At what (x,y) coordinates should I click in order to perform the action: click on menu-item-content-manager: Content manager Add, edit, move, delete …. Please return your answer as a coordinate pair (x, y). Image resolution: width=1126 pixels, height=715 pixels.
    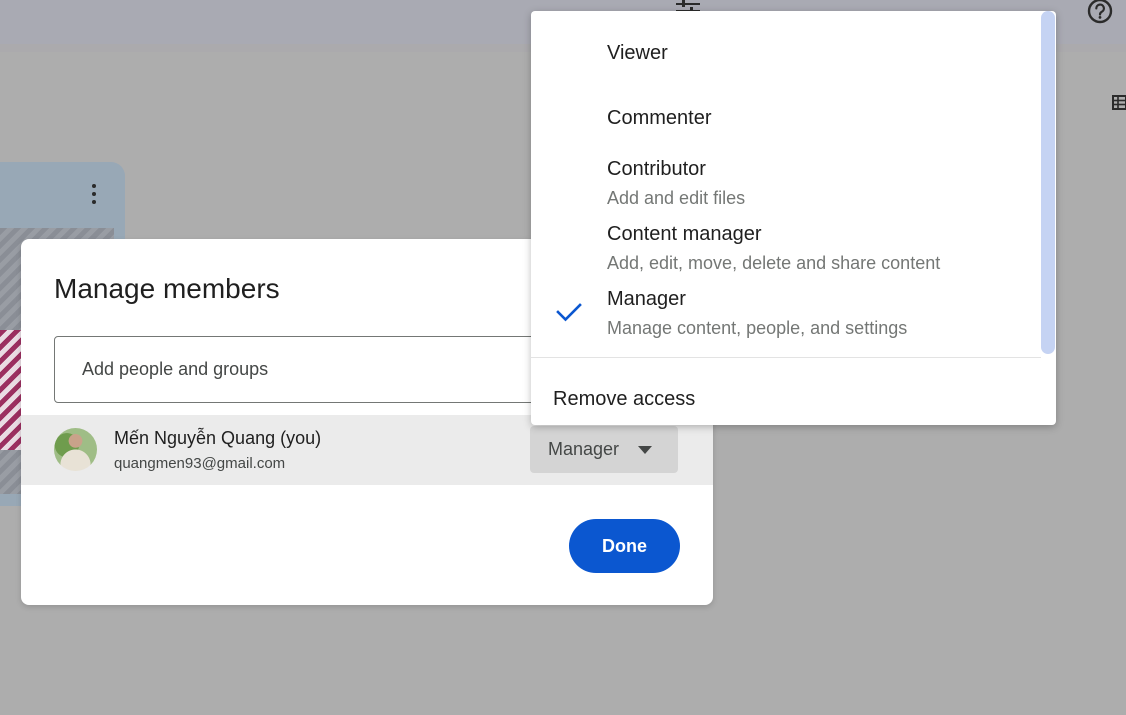
    Looking at the image, I should click on (786, 247).